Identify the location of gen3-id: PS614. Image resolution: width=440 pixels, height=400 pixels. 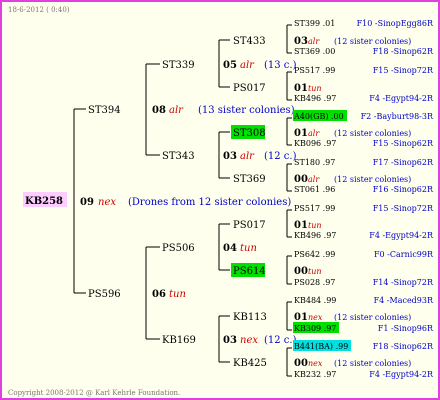
(249, 271).